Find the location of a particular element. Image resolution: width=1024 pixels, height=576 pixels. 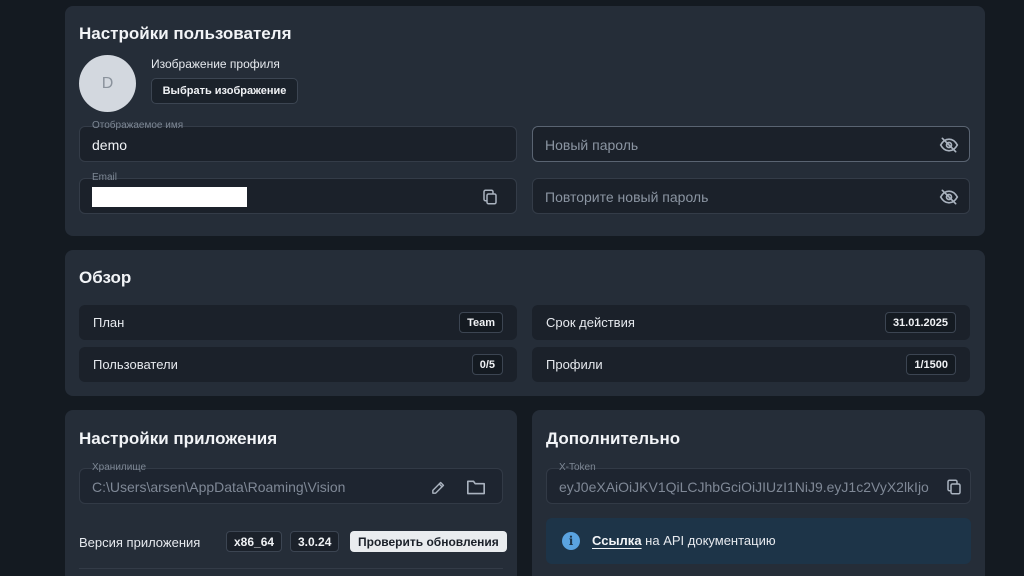

choose-image-button: Выбрать изображение is located at coordinates (224, 91).